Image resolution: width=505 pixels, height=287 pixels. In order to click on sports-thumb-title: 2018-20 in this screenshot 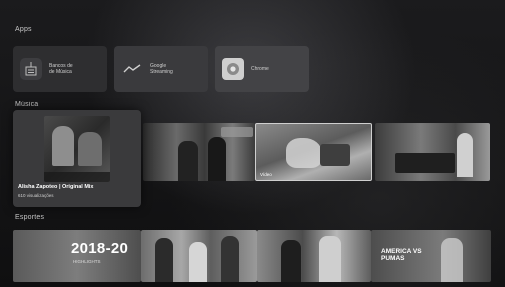, I will do `click(100, 248)`.